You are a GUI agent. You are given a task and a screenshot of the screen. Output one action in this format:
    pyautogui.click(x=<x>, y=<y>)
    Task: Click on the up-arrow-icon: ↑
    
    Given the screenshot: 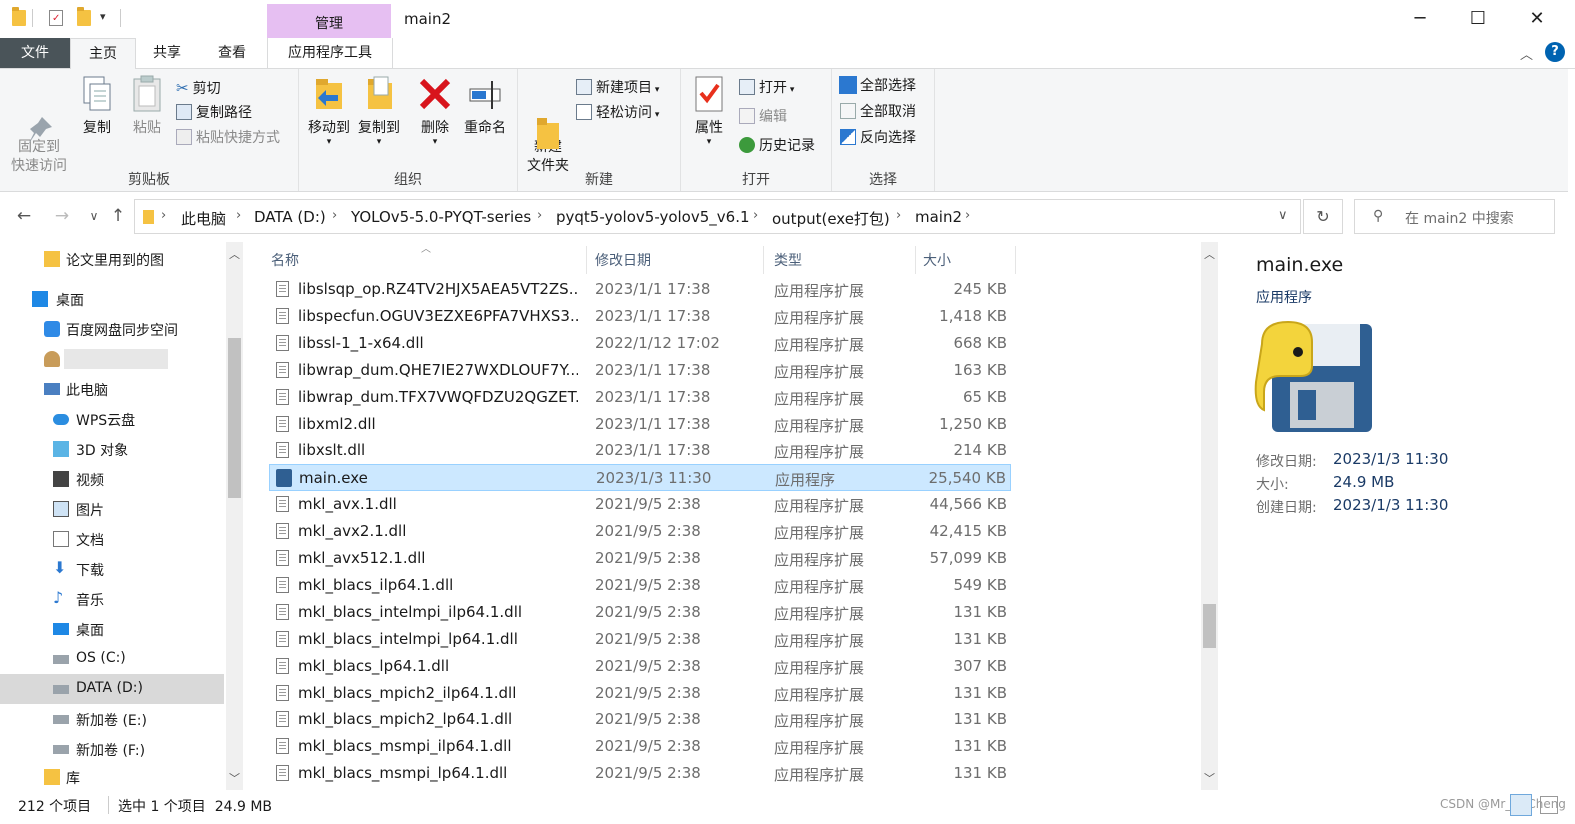 What is the action you would take?
    pyautogui.click(x=118, y=216)
    